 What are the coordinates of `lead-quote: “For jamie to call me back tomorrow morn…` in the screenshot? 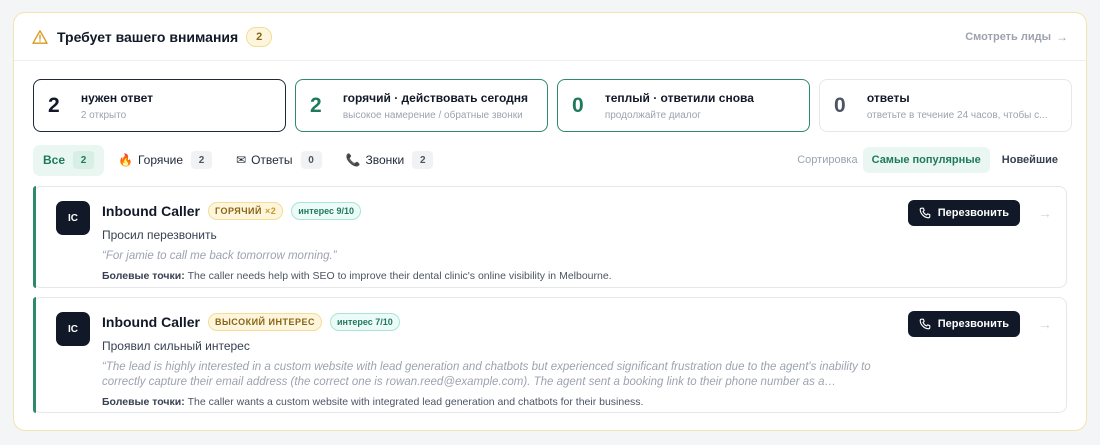 It's located at (219, 256).